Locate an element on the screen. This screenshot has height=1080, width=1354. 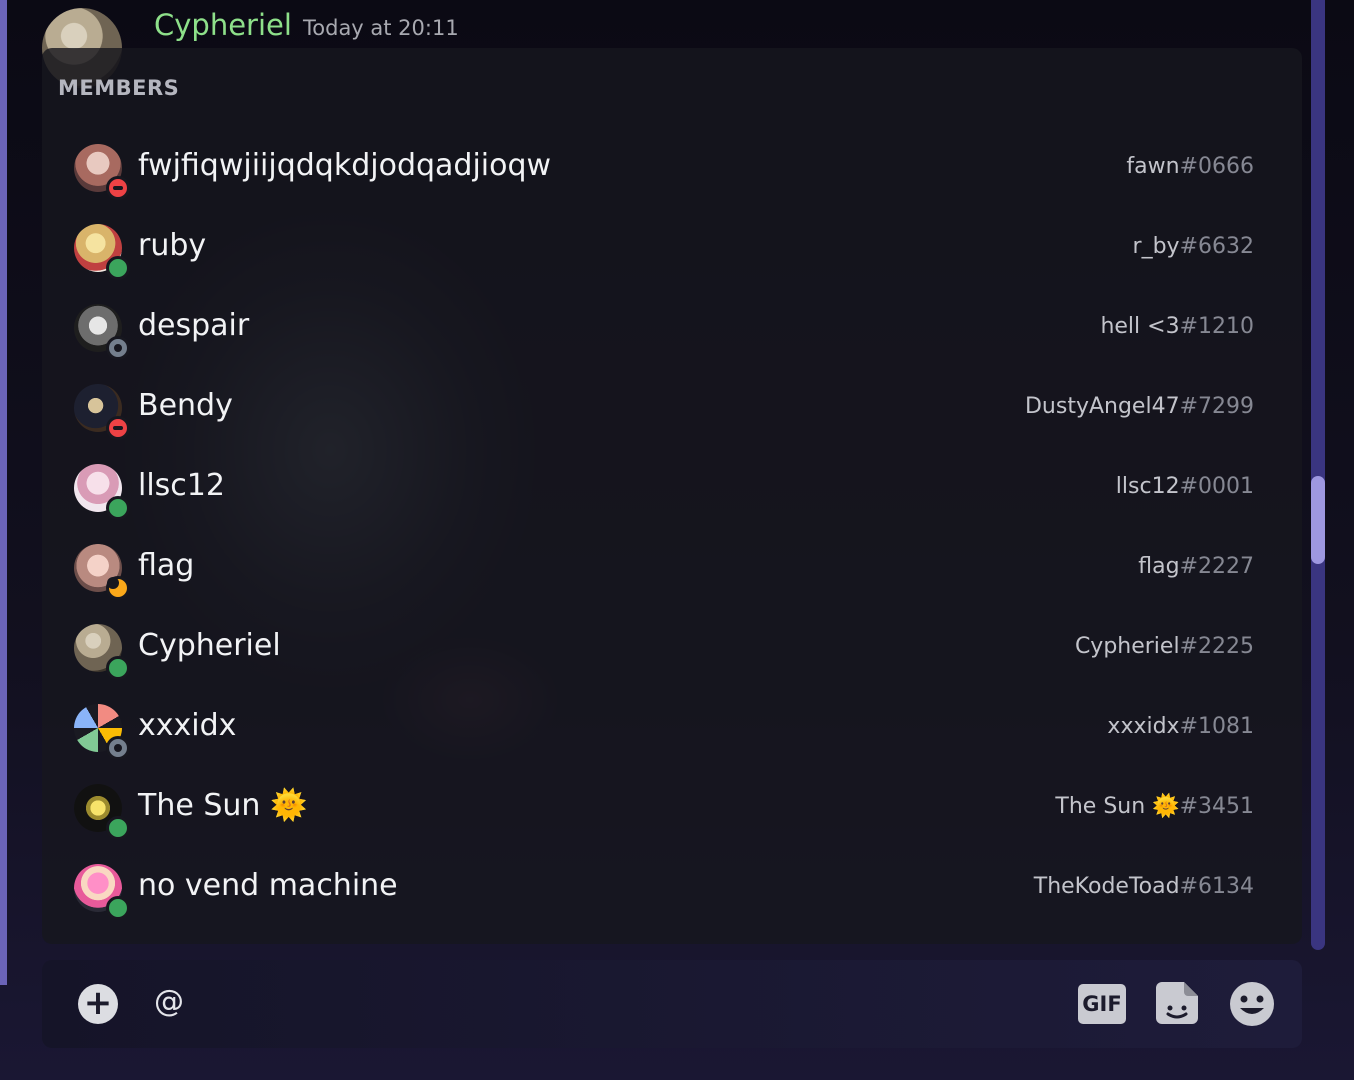
message-timestamp: Today at 20:11 is located at coordinates (381, 28).